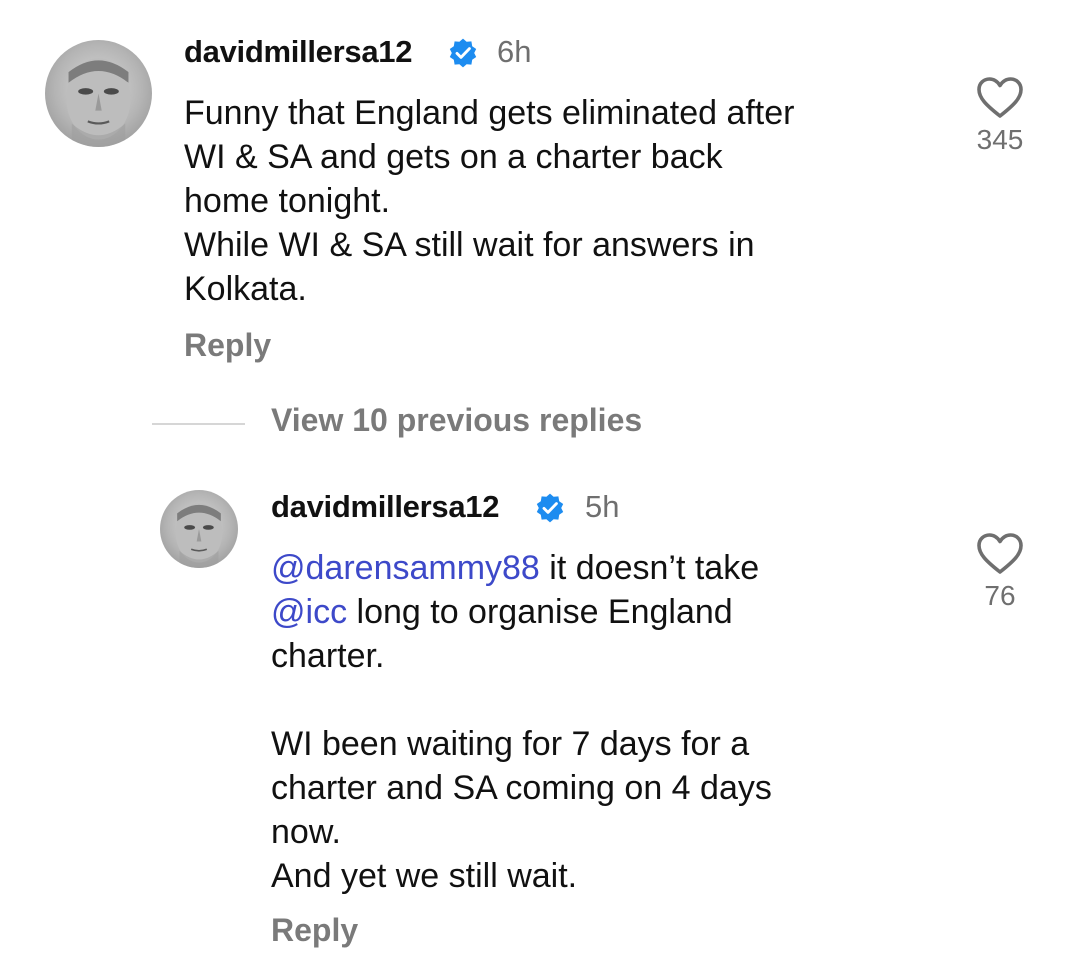 The width and height of the screenshot is (1080, 970). Describe the element at coordinates (309, 612) in the screenshot. I see `mention-link: @icc` at that location.